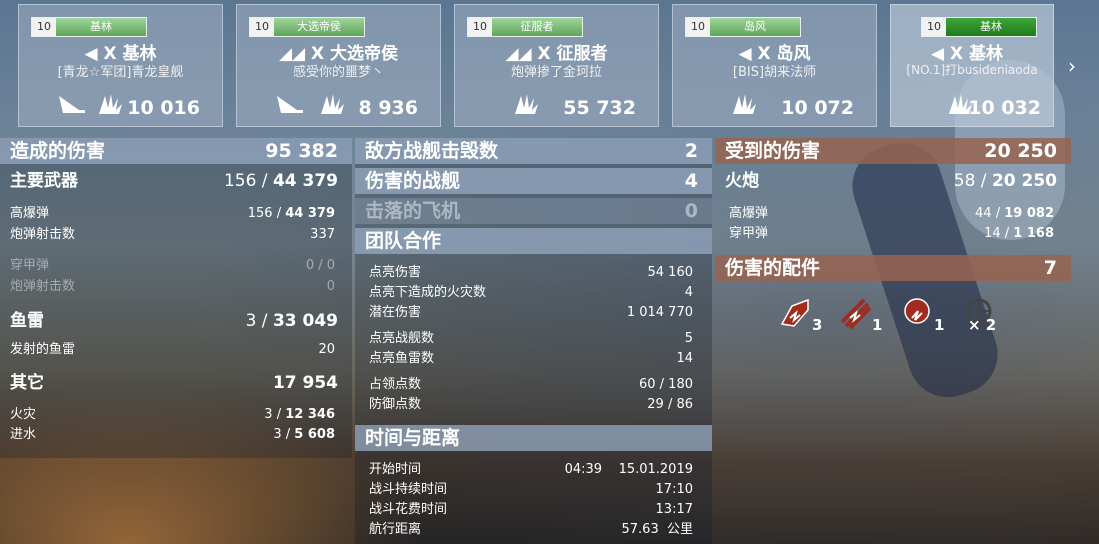  I want to click on ship-card: 10 基林 ◀ X 基林 [青龙☆军团]青龙皇舰 10 016, so click(120, 65).